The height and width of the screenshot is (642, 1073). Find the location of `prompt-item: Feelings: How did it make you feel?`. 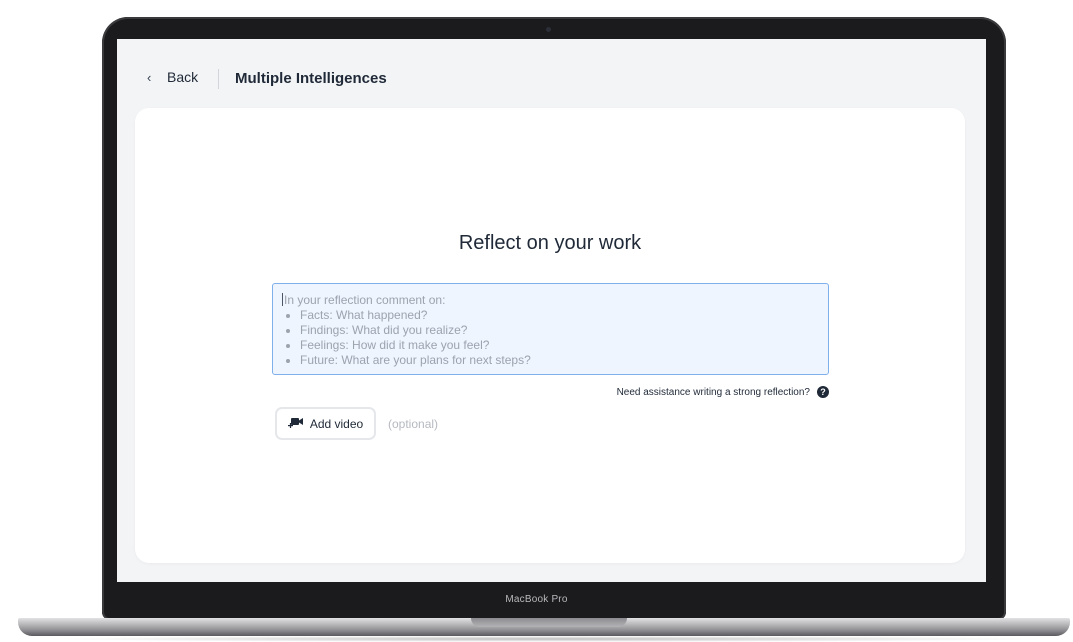

prompt-item: Feelings: How did it make you feel? is located at coordinates (559, 345).